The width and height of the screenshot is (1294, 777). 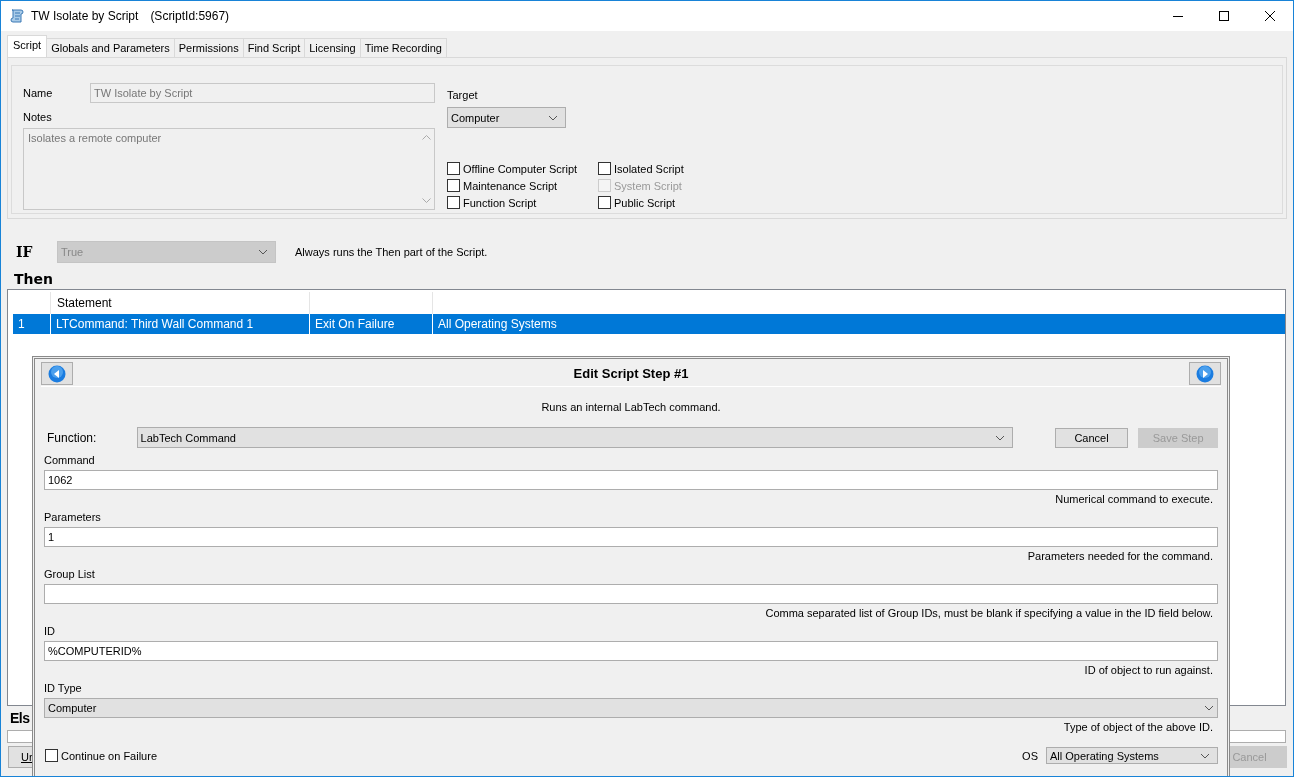 What do you see at coordinates (262, 93) in the screenshot?
I see `name-field: TW Isolate by Script` at bounding box center [262, 93].